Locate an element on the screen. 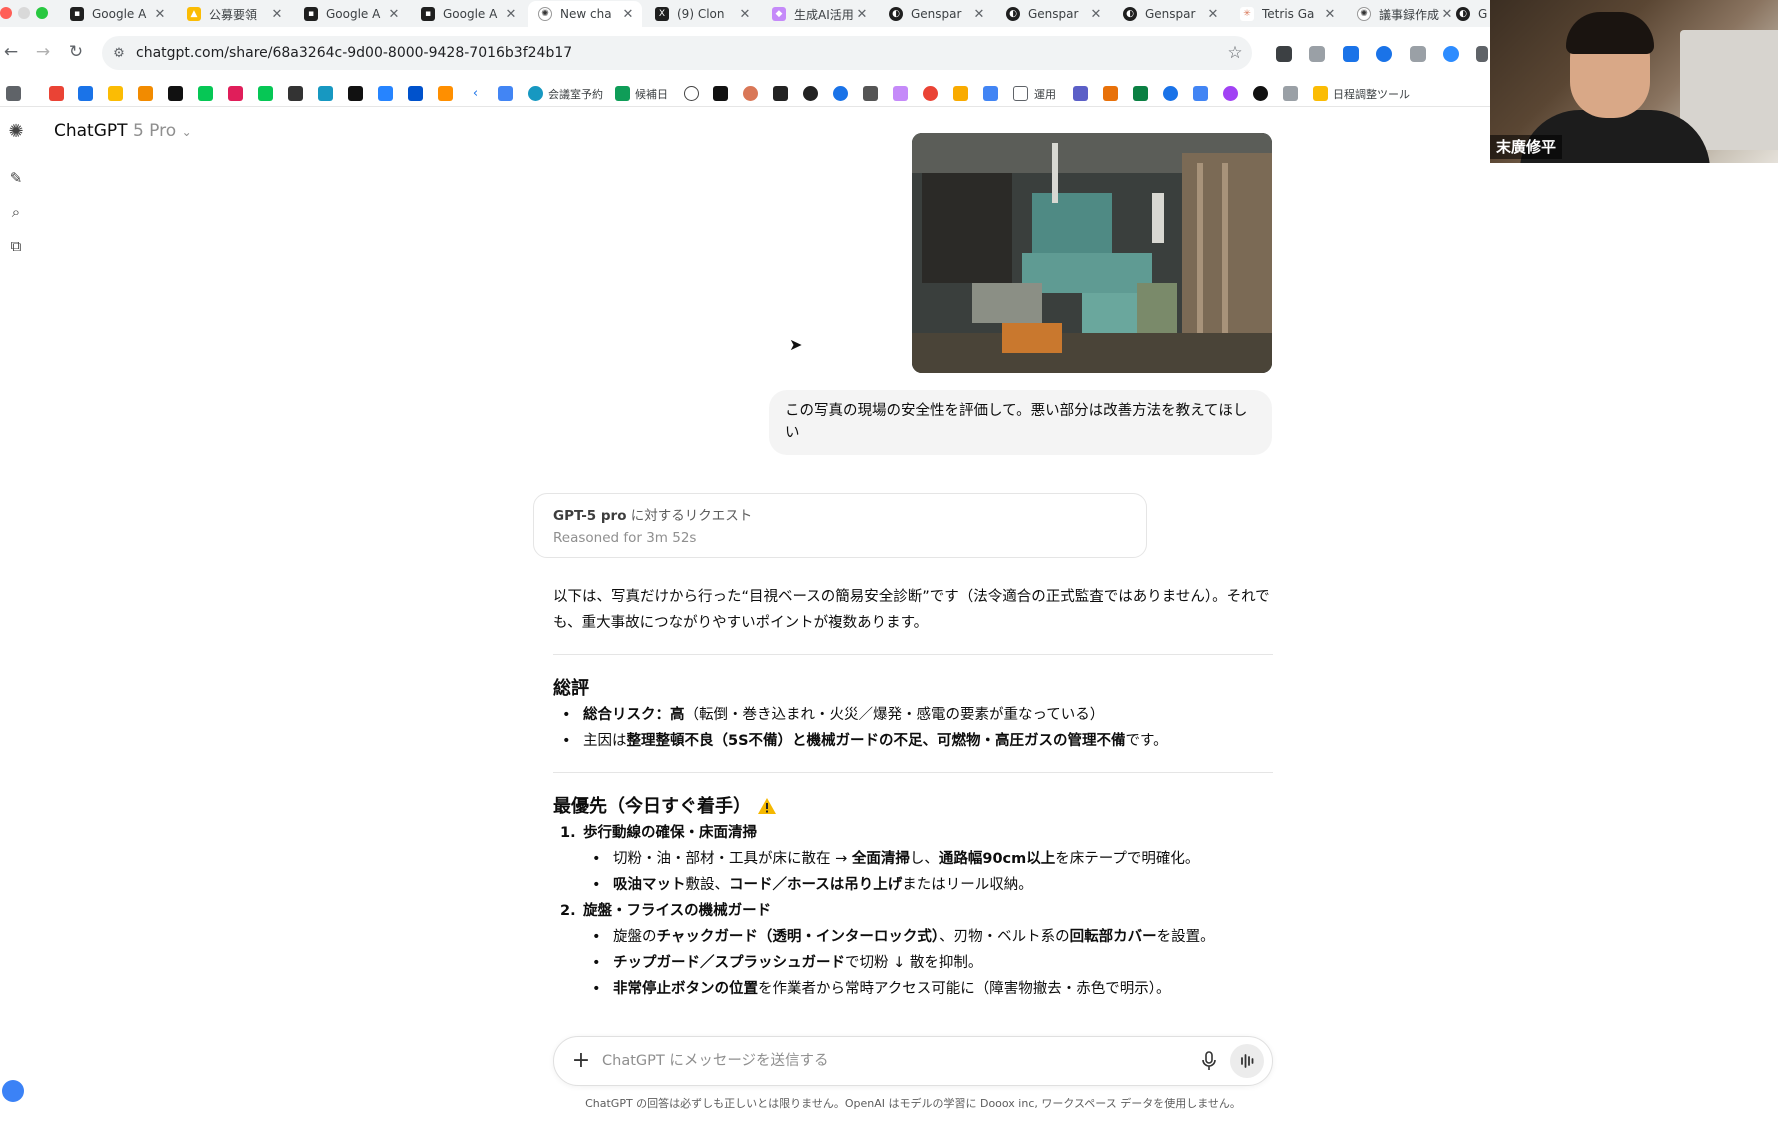 The image size is (1778, 1130). meeting-room-icon is located at coordinates (535, 93).